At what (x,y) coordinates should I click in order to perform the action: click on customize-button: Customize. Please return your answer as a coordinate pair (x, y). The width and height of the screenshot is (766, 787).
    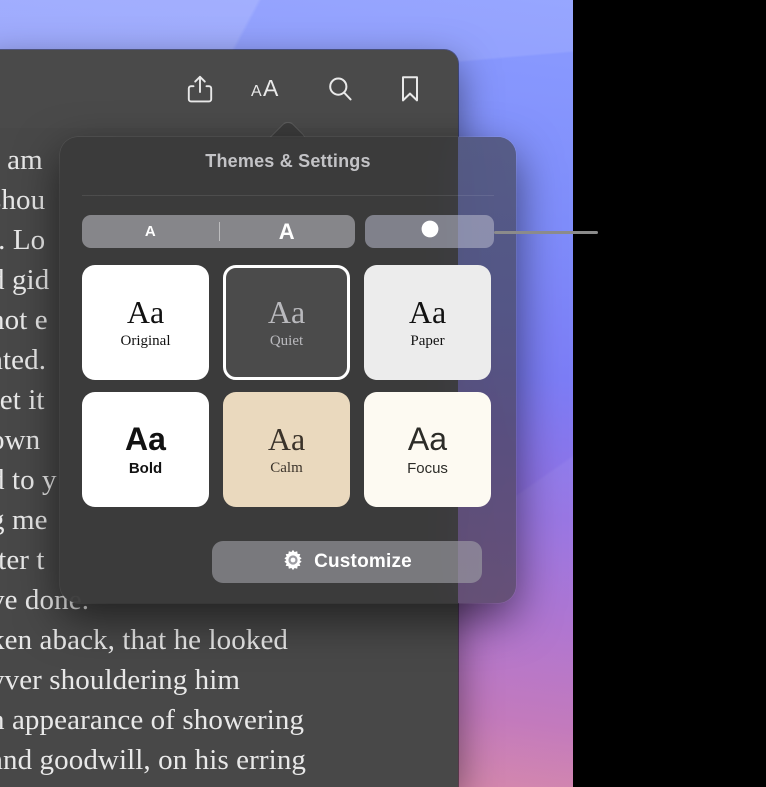
    Looking at the image, I should click on (347, 562).